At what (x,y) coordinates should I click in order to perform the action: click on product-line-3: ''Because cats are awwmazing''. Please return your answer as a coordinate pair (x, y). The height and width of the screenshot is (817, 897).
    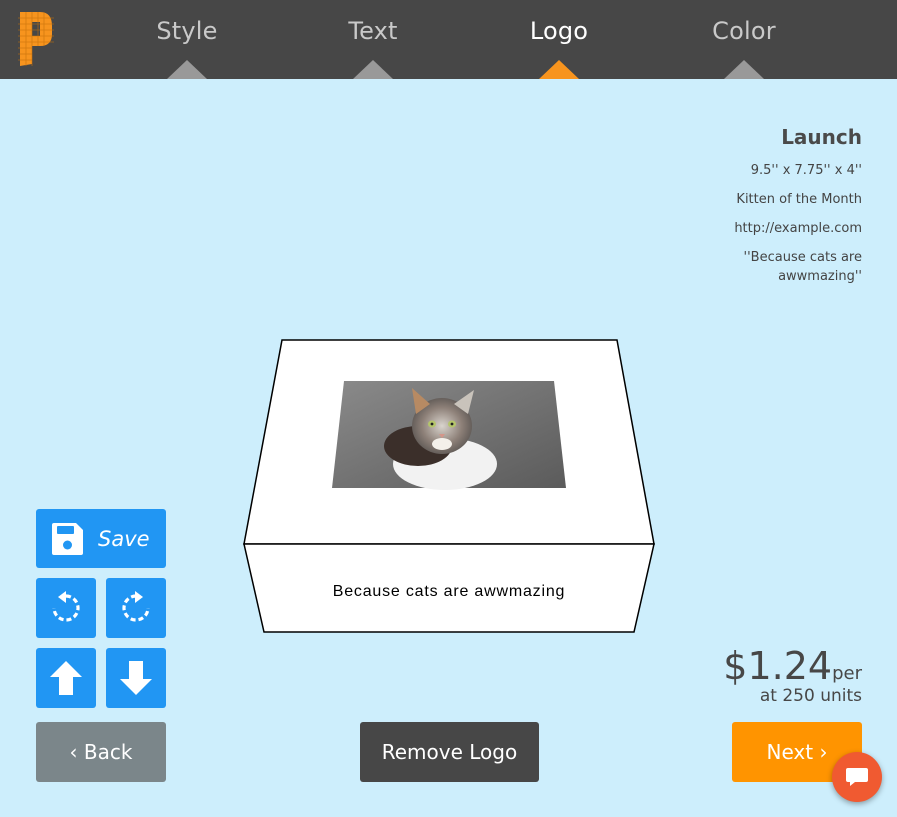
    Looking at the image, I should click on (802, 267).